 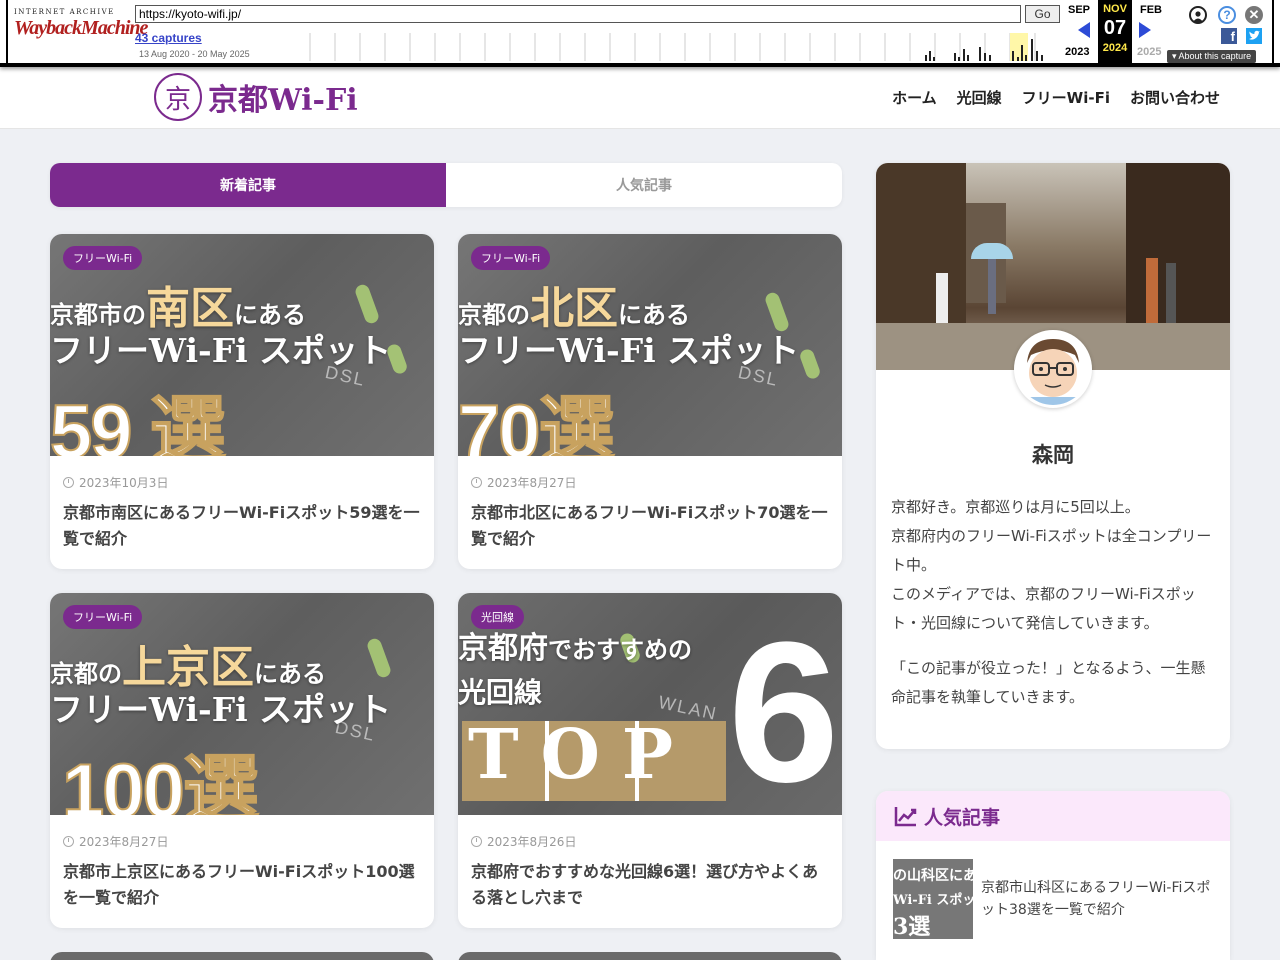 What do you see at coordinates (1053, 816) in the screenshot?
I see `popular-heading: 人気記事` at bounding box center [1053, 816].